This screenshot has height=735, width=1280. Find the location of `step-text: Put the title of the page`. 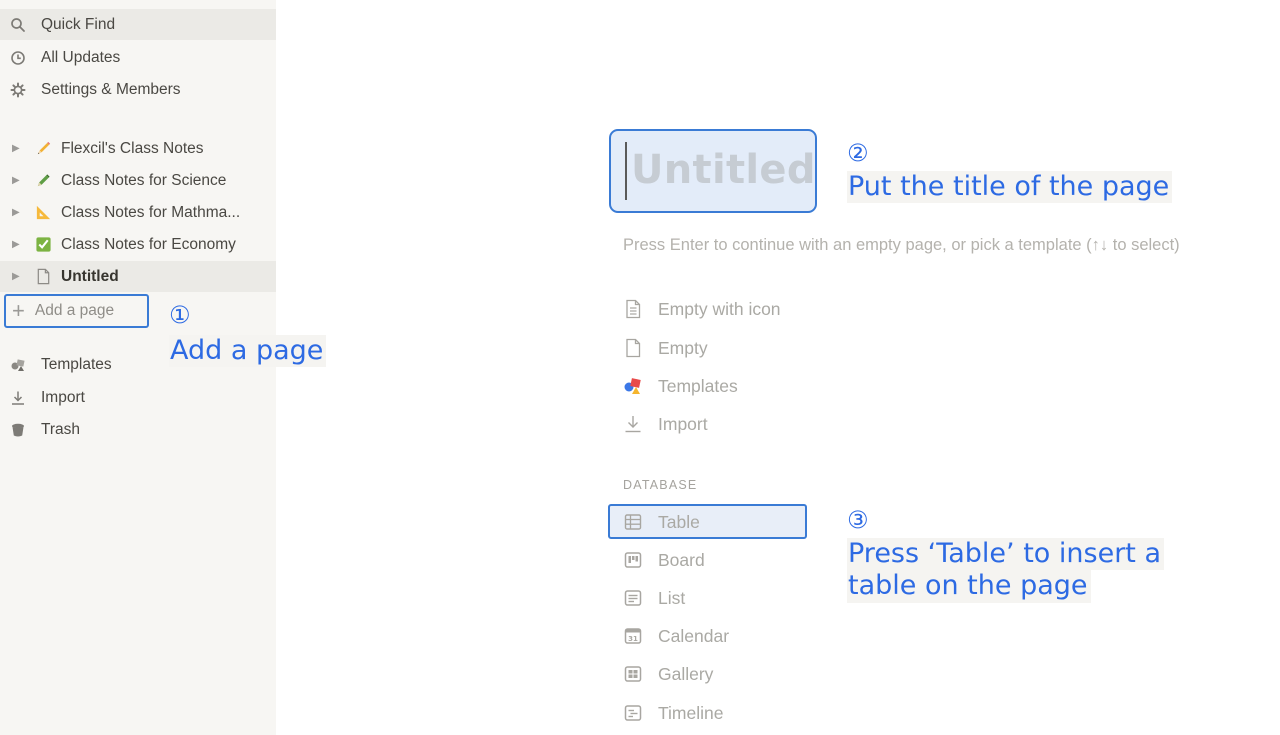

step-text: Put the title of the page is located at coordinates (1010, 187).